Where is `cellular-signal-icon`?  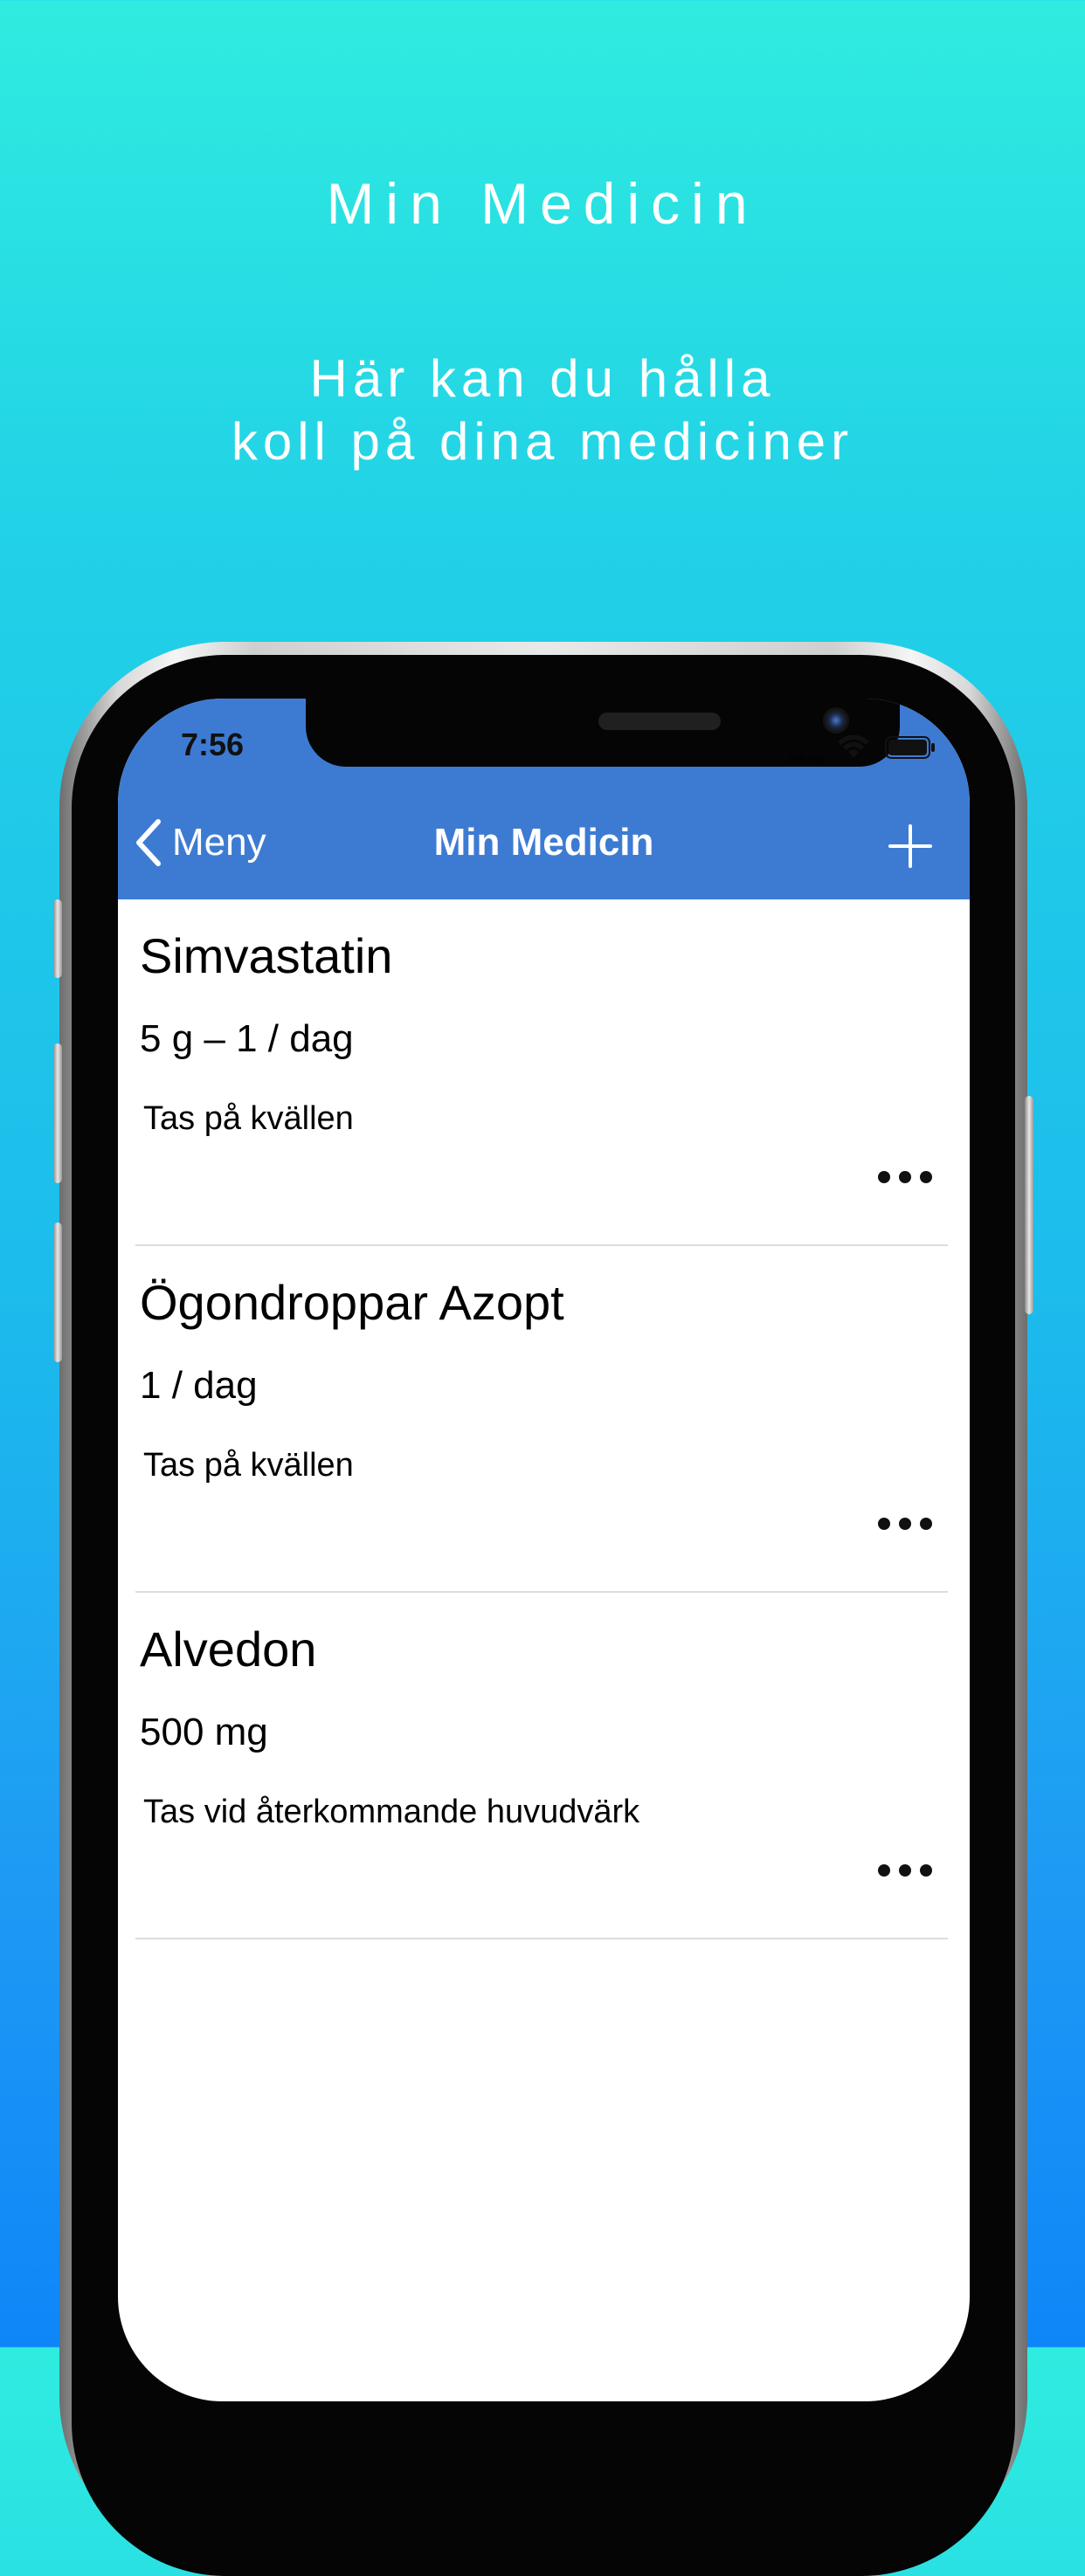
cellular-signal-icon is located at coordinates (811, 756).